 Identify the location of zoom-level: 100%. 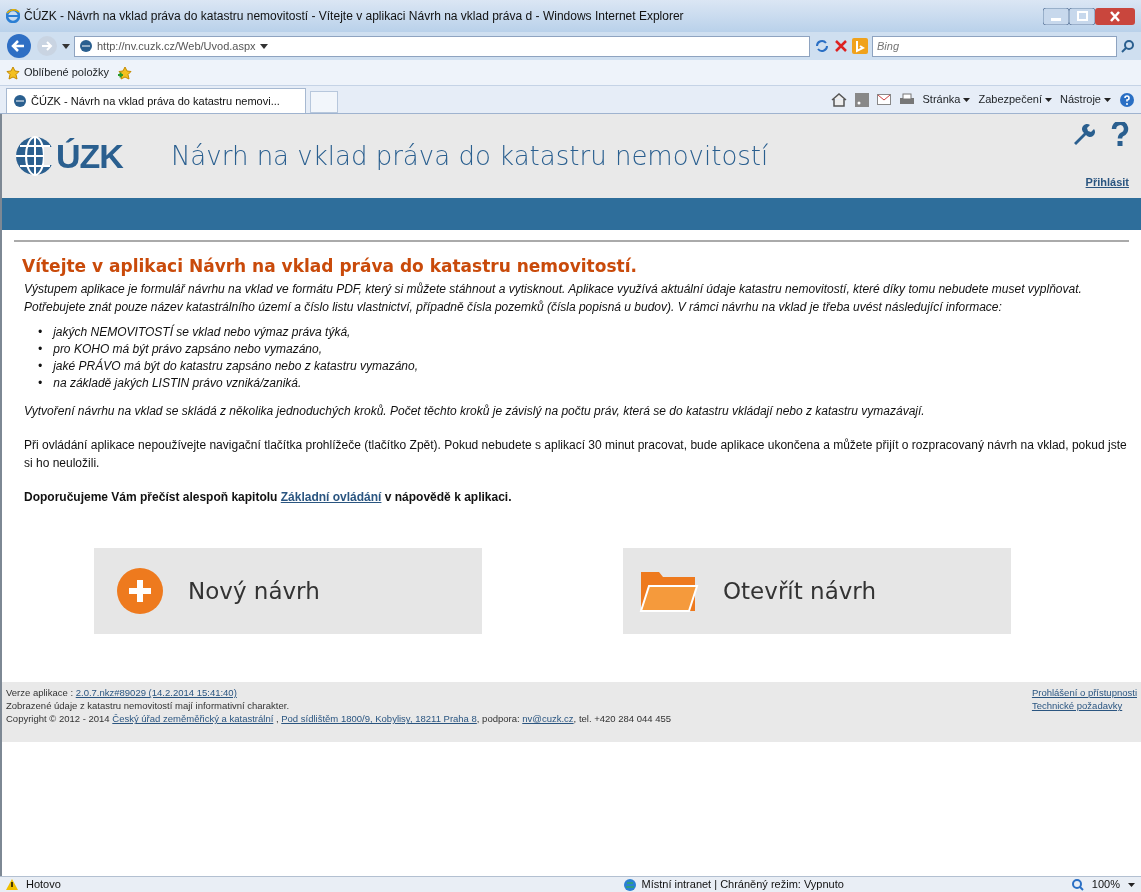
(1105, 884).